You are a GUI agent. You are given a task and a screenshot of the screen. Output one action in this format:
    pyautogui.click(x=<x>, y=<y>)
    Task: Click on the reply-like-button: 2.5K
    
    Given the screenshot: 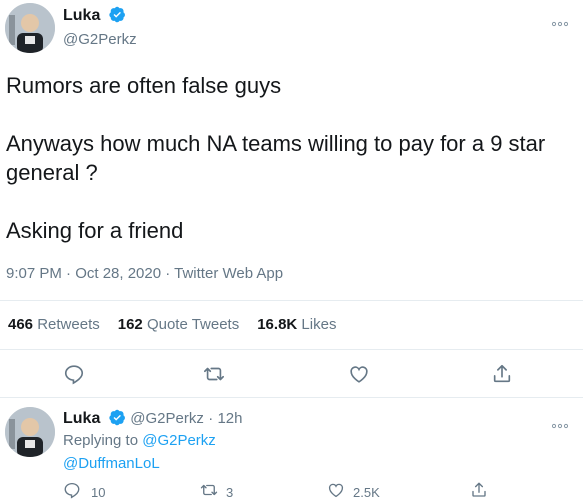 What is the action you would take?
    pyautogui.click(x=353, y=492)
    